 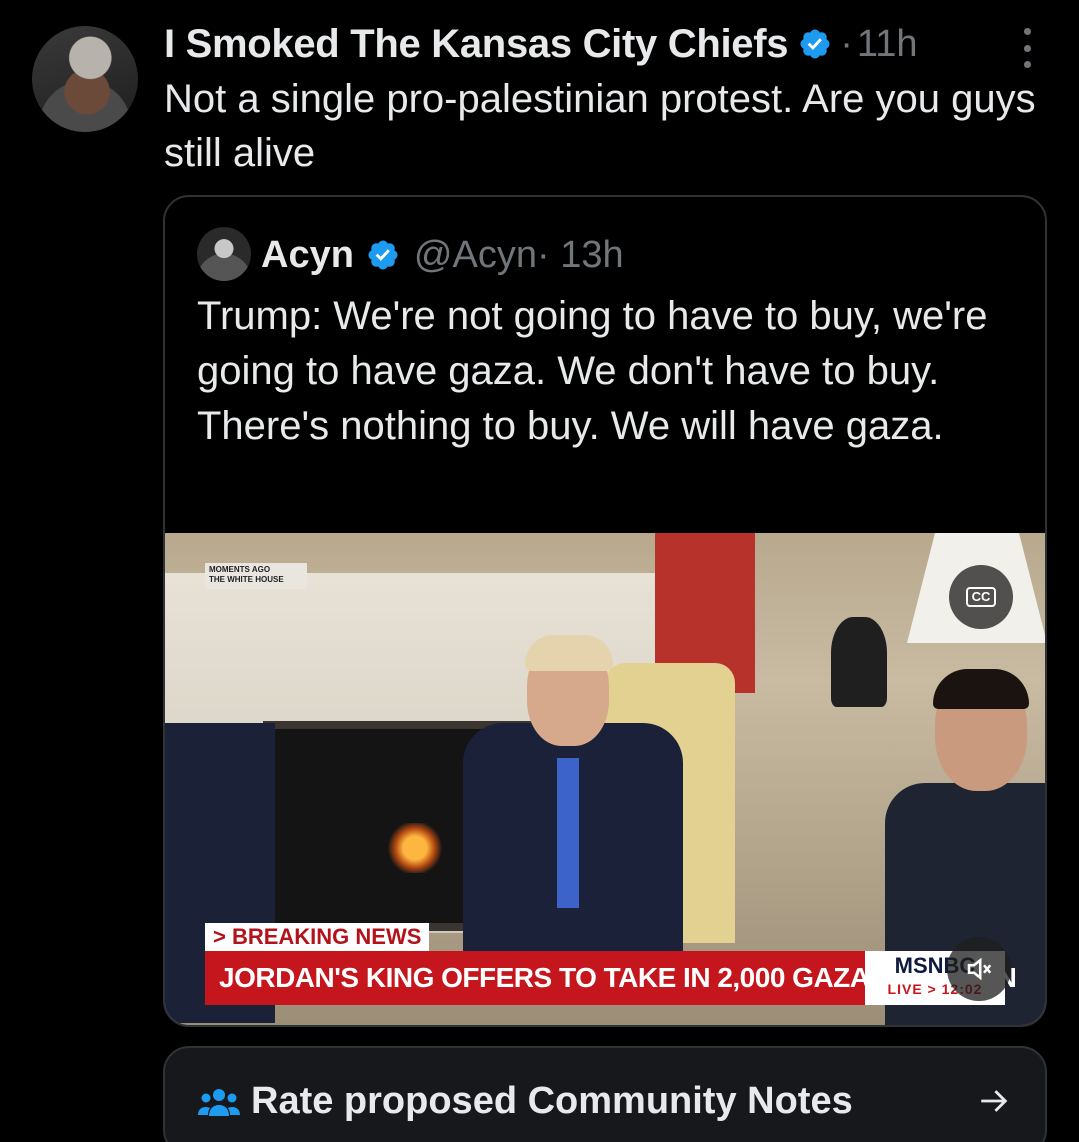 What do you see at coordinates (240, 569) in the screenshot?
I see `overlay-line-1: MOMENTS AGO` at bounding box center [240, 569].